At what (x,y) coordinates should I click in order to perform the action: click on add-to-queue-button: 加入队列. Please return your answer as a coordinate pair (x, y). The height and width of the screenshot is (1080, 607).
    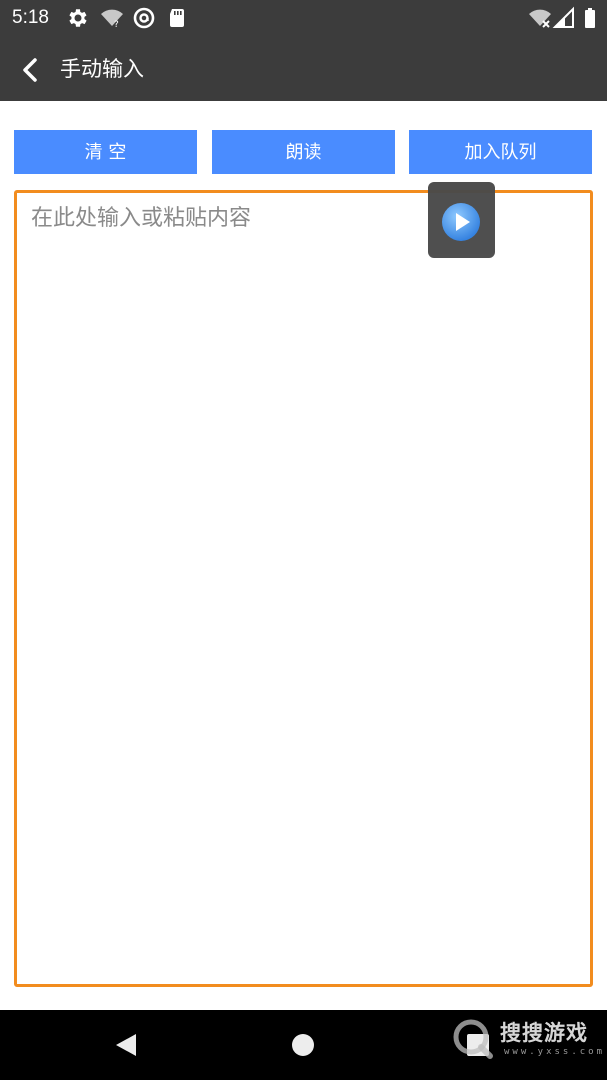
    Looking at the image, I should click on (500, 152).